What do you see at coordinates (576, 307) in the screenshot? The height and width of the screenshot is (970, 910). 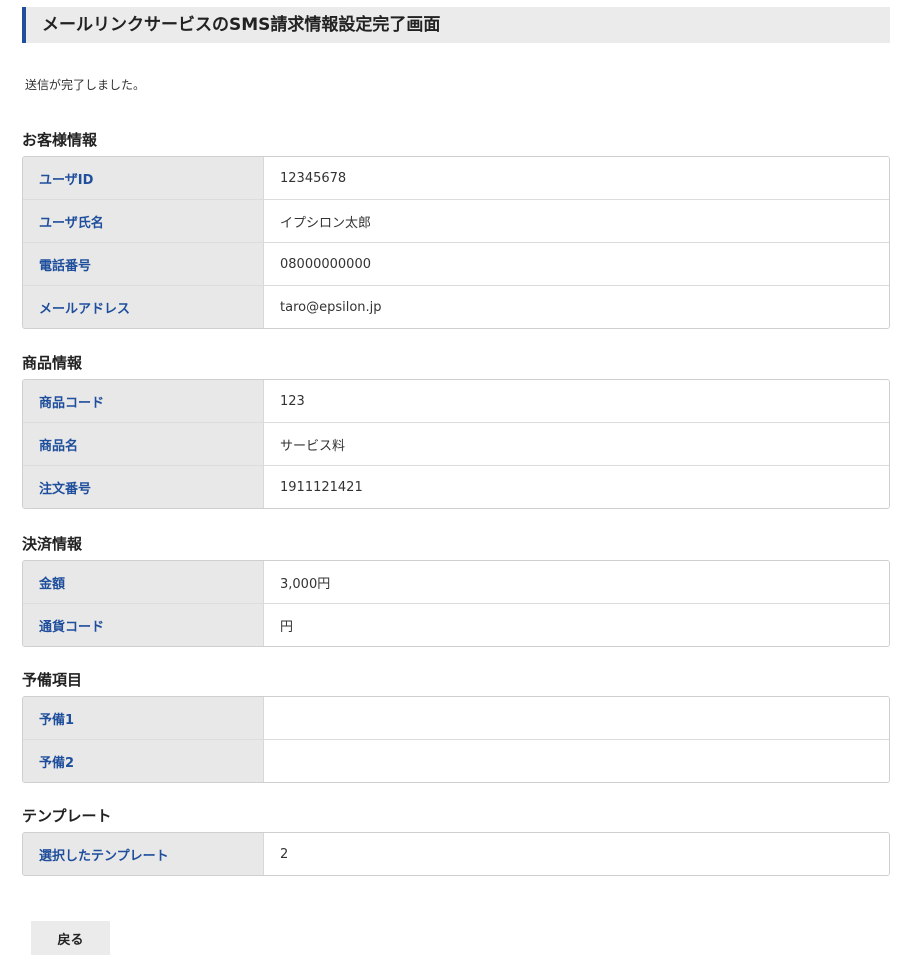 I see `row-value-email: taro@epsilon.jp` at bounding box center [576, 307].